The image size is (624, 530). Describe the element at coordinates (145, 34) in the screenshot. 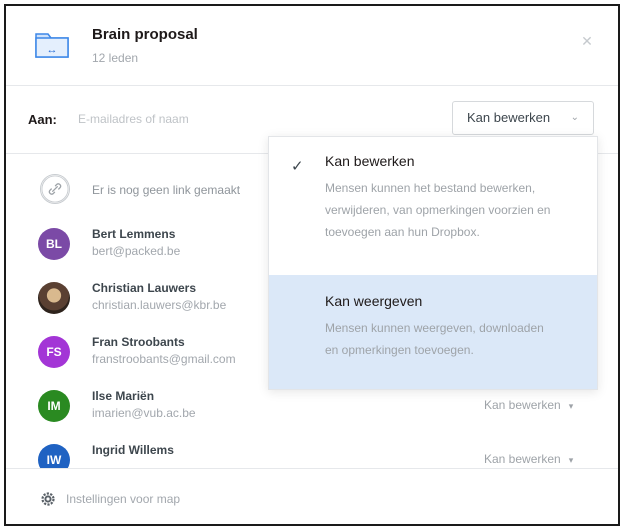

I see `folder-title: Brain proposal` at that location.